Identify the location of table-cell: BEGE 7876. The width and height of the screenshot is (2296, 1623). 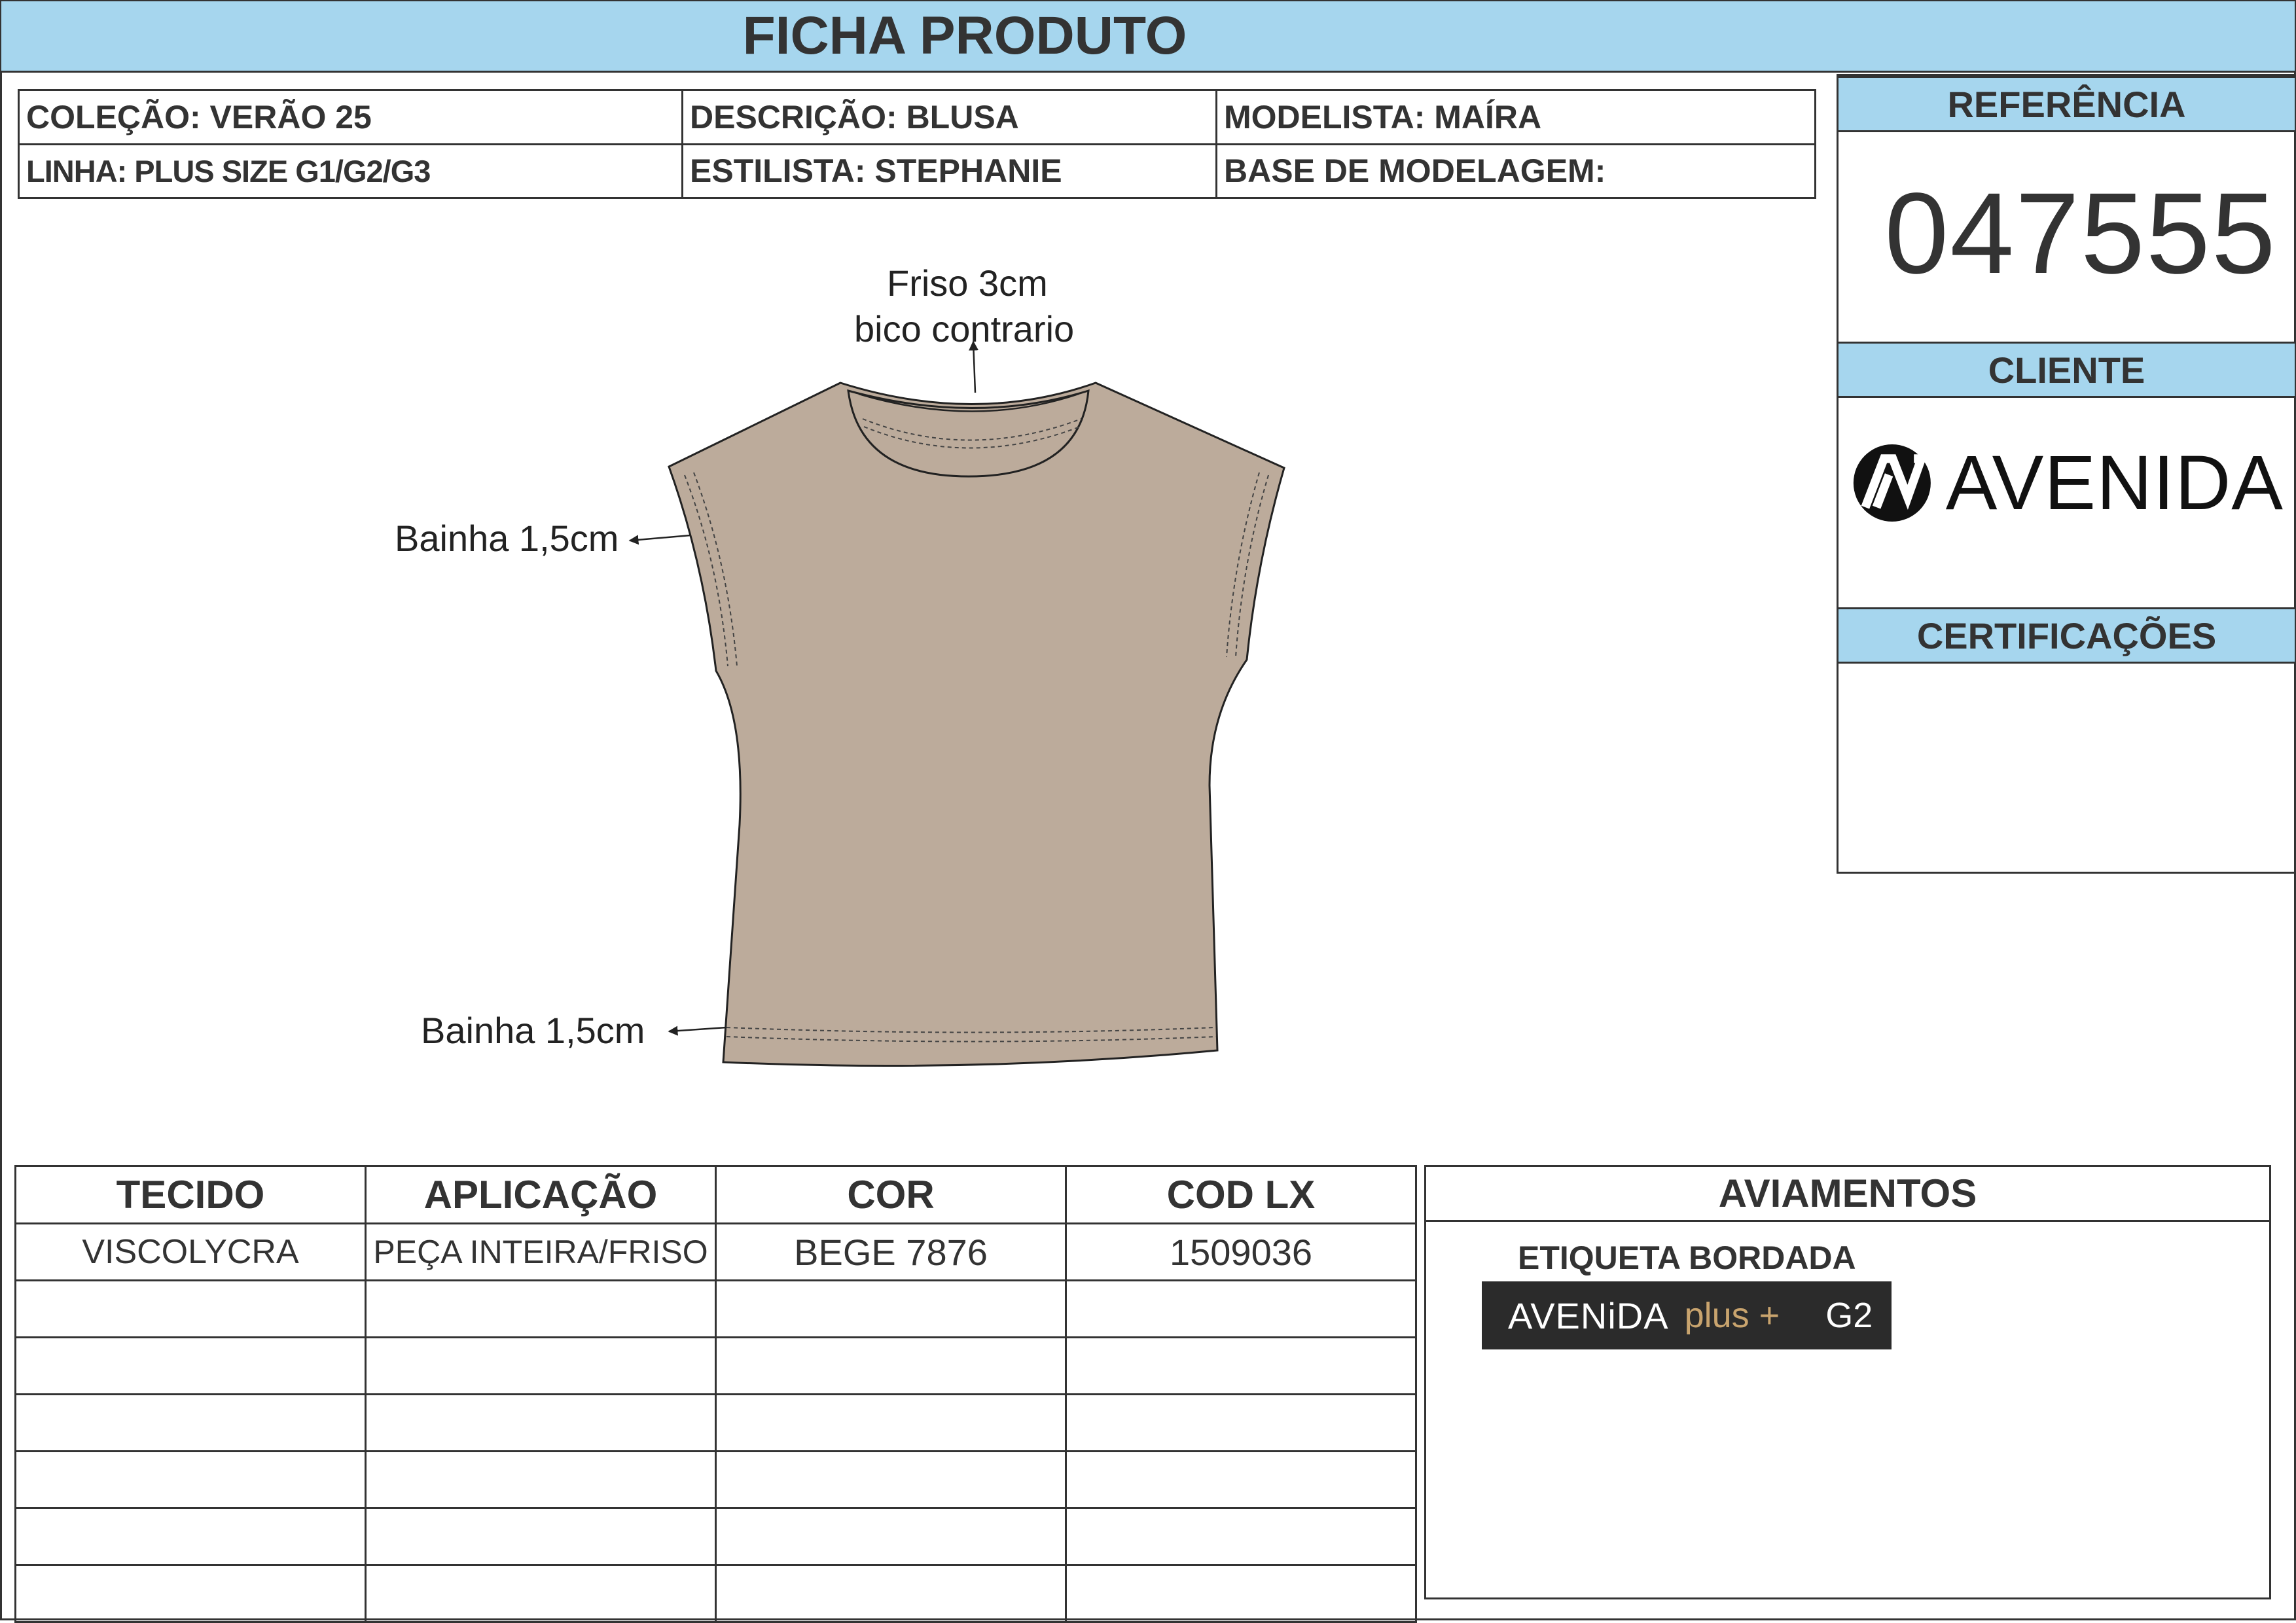
(891, 1251).